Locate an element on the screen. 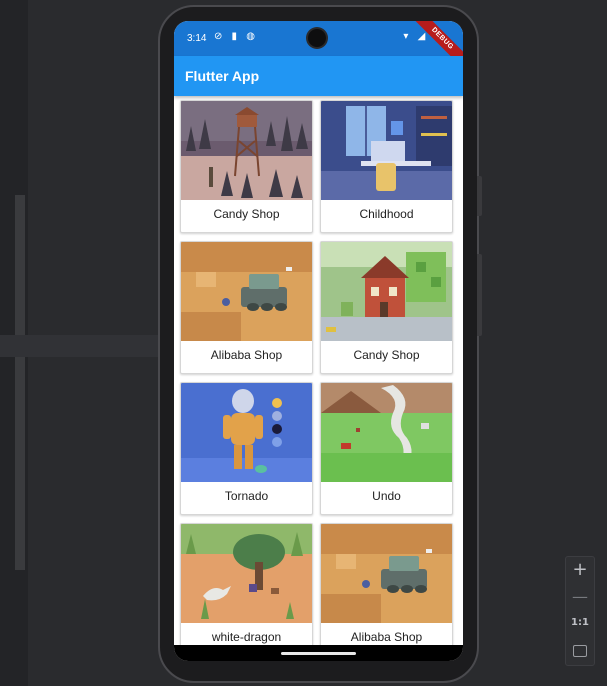 Image resolution: width=607 pixels, height=686 pixels. water-tower-forest-icon is located at coordinates (246, 150).